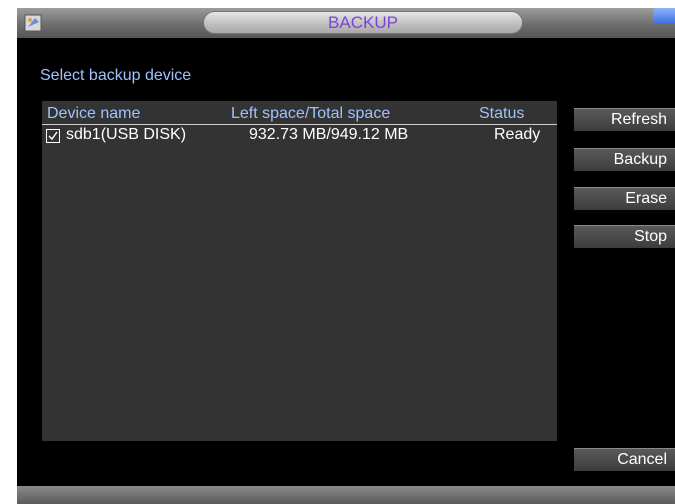  I want to click on section-label: Select backup device, so click(116, 75).